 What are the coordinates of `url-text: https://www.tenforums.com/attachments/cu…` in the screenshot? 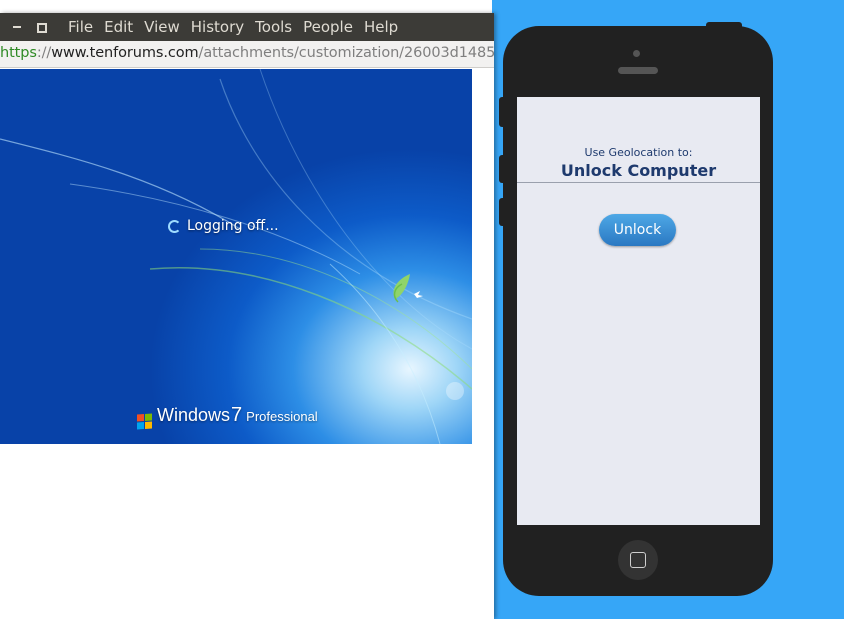 It's located at (247, 53).